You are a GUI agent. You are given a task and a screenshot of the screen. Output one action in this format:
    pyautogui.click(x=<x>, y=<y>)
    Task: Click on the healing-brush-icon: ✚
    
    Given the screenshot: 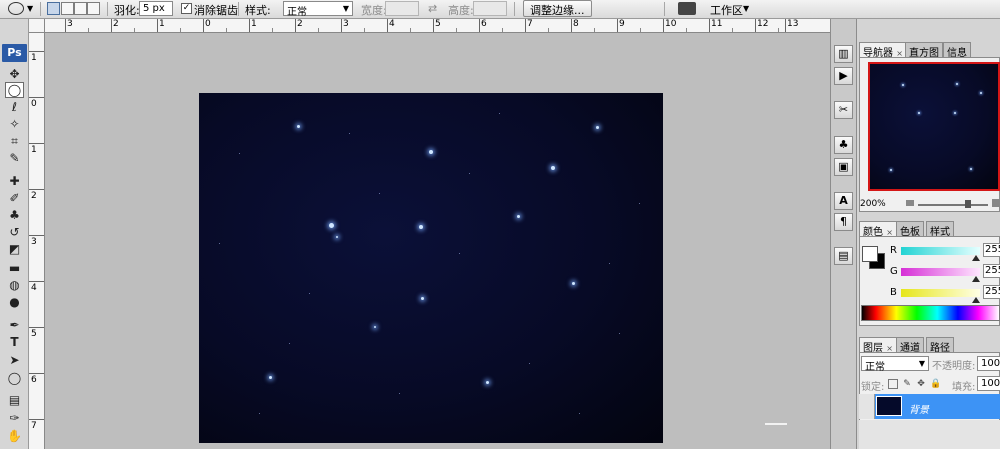 What is the action you would take?
    pyautogui.click(x=14, y=181)
    